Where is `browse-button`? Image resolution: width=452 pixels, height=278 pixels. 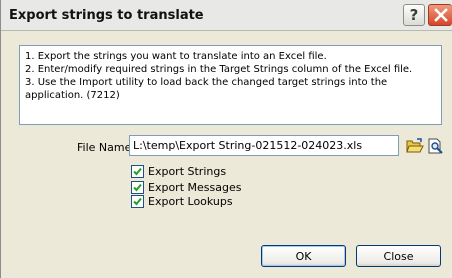
browse-button is located at coordinates (415, 146).